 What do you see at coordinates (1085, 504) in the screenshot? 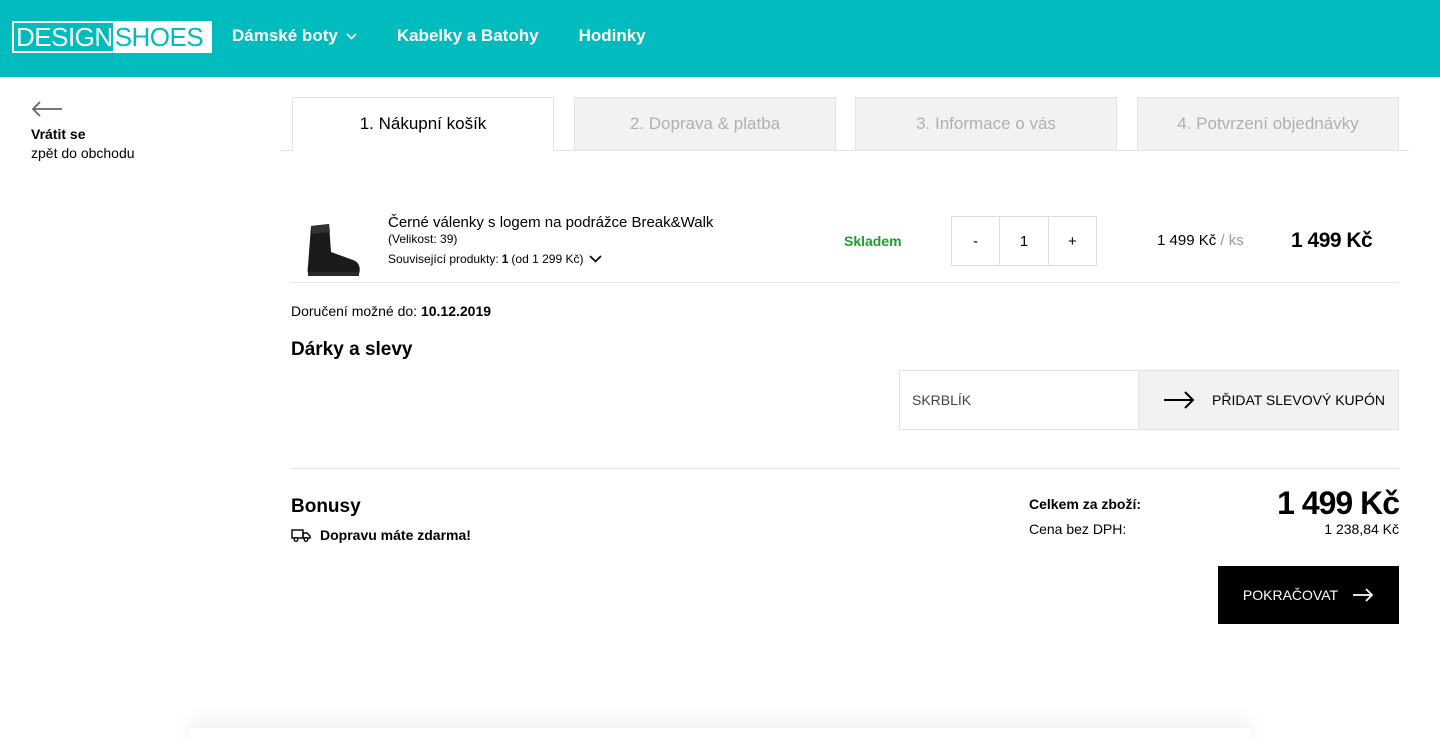
I see `total-label: Celkem za zboží:` at bounding box center [1085, 504].